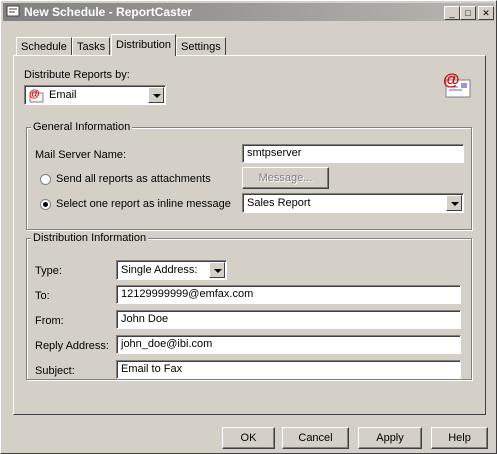  What do you see at coordinates (468, 13) in the screenshot?
I see `maximize-icon: □` at bounding box center [468, 13].